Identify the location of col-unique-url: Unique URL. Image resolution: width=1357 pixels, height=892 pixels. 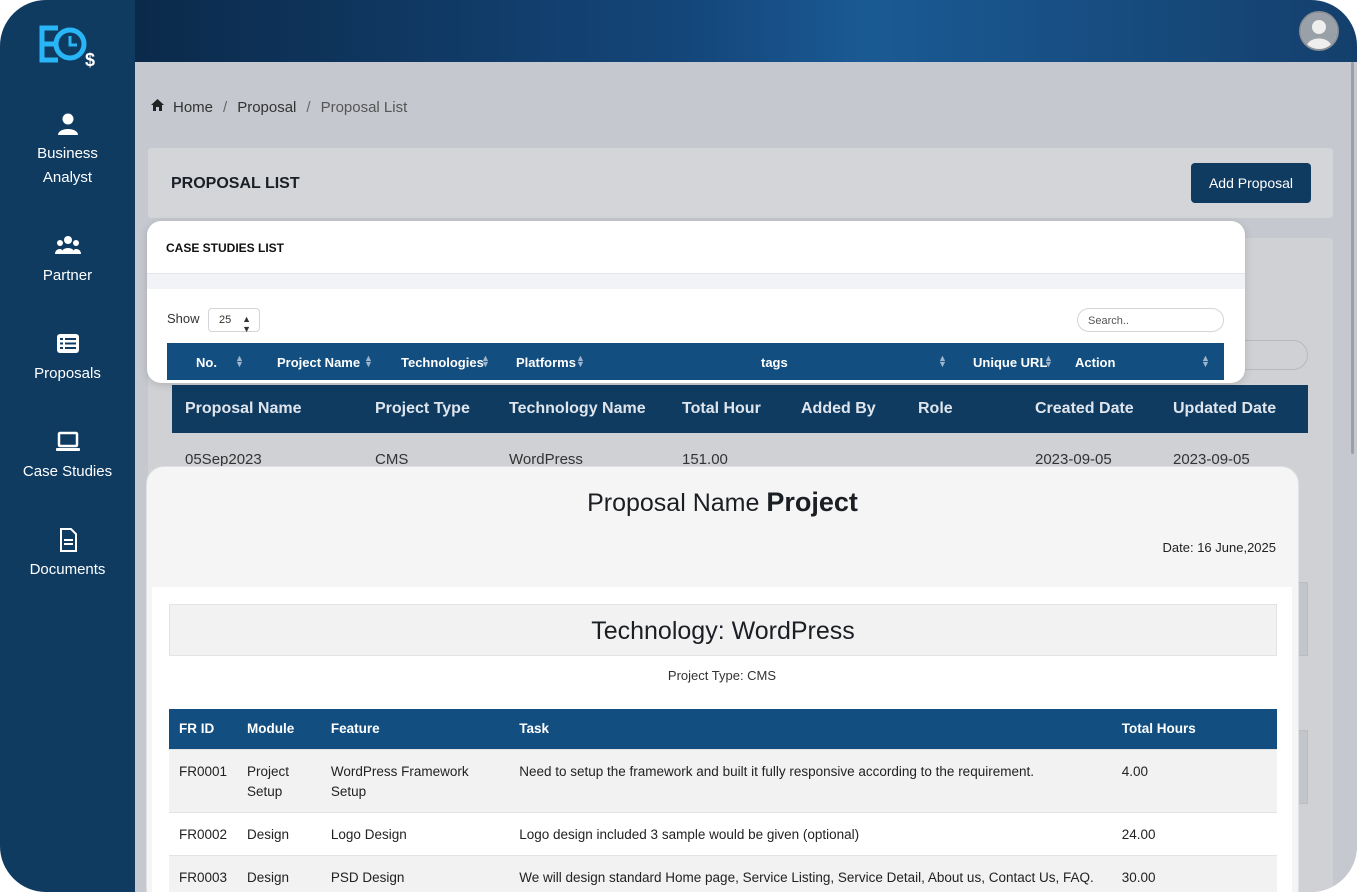
(1010, 362).